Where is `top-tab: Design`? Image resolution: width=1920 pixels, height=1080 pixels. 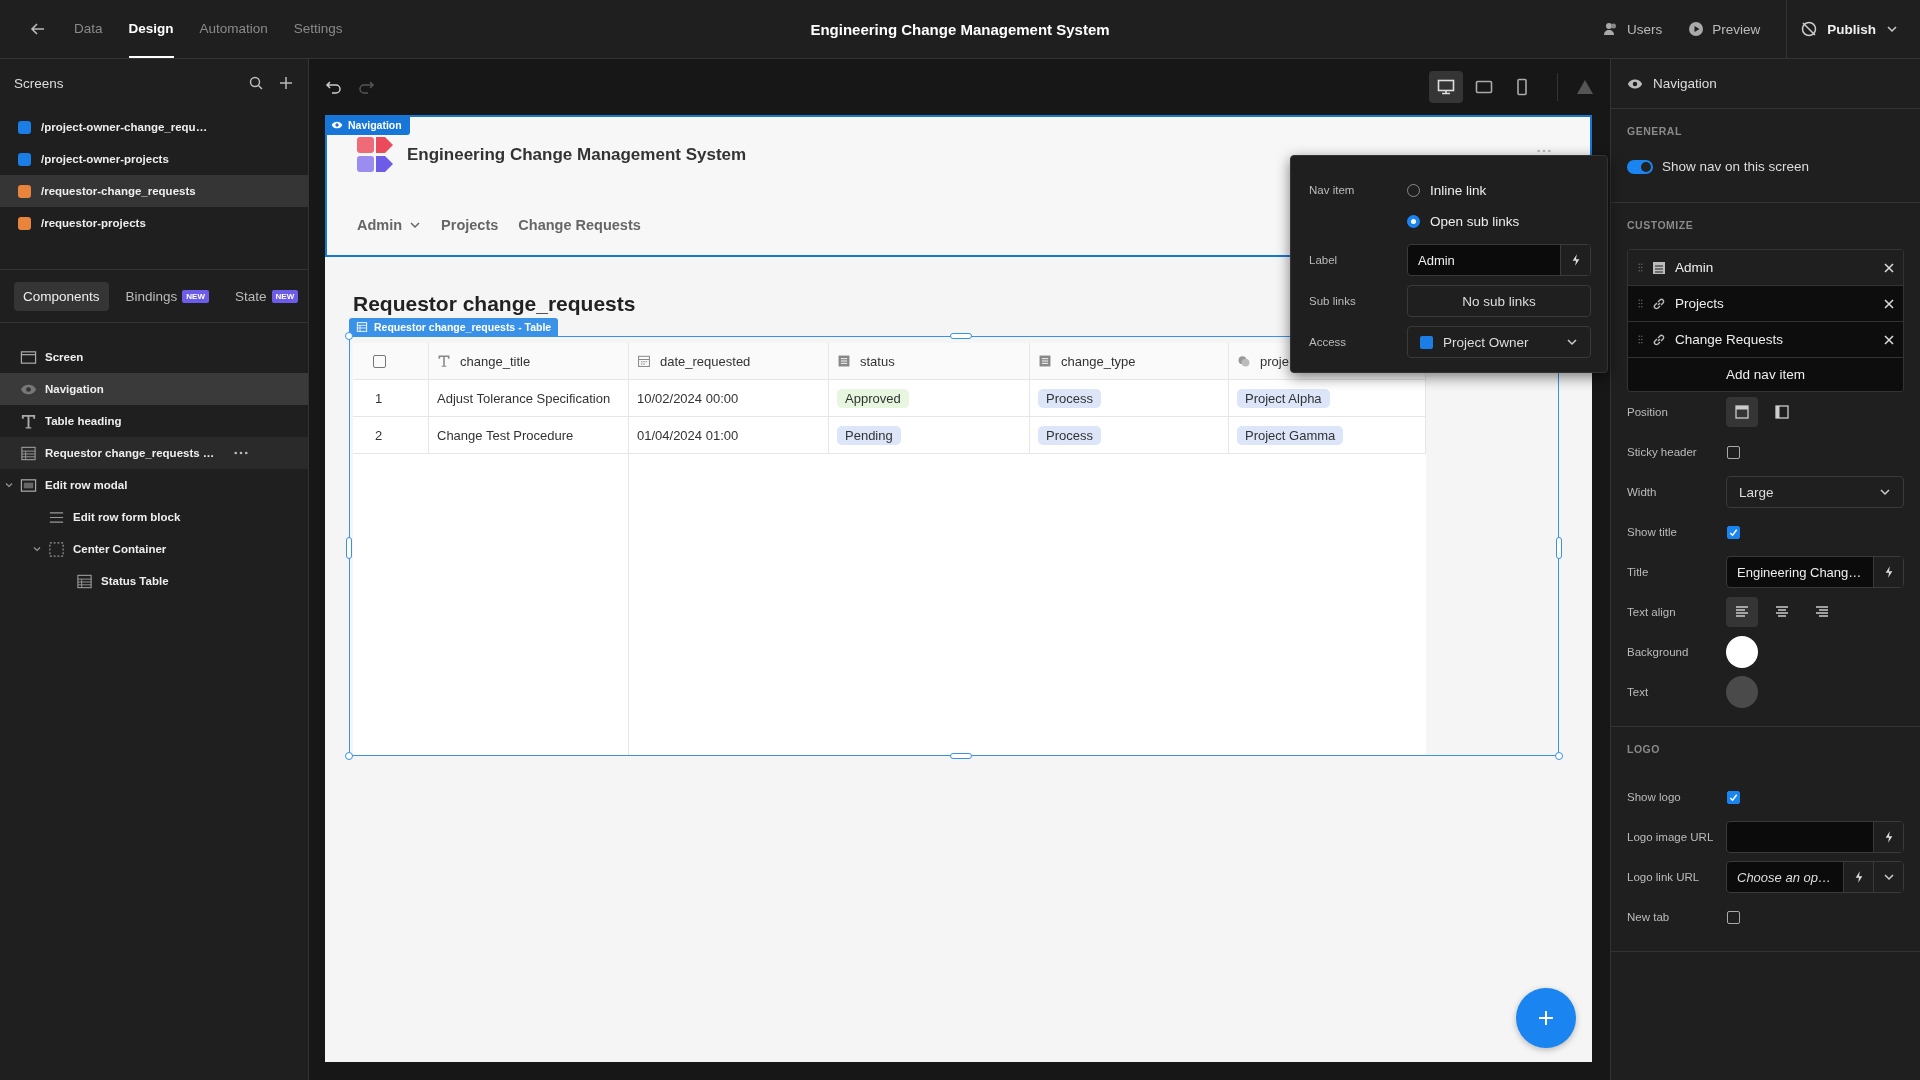
top-tab: Design is located at coordinates (151, 29).